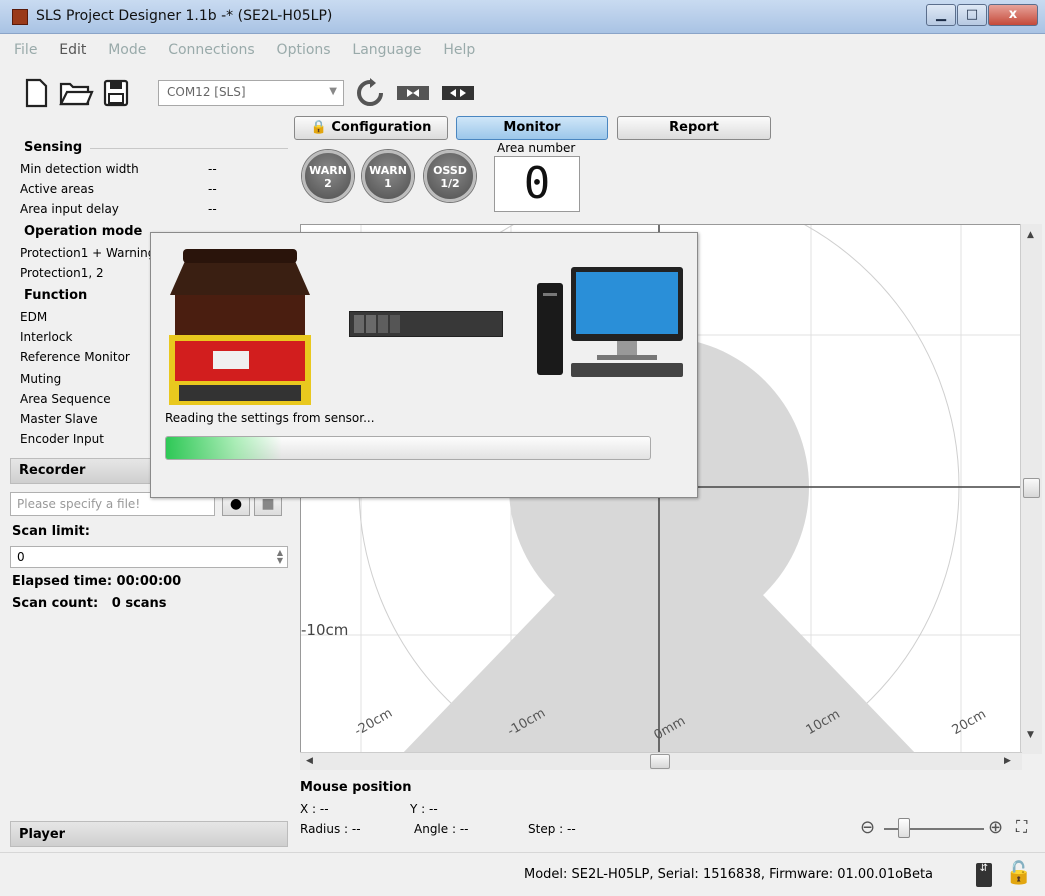 This screenshot has width=1045, height=896. Describe the element at coordinates (1007, 761) in the screenshot. I see `scroll-right-icon: ▶` at that location.